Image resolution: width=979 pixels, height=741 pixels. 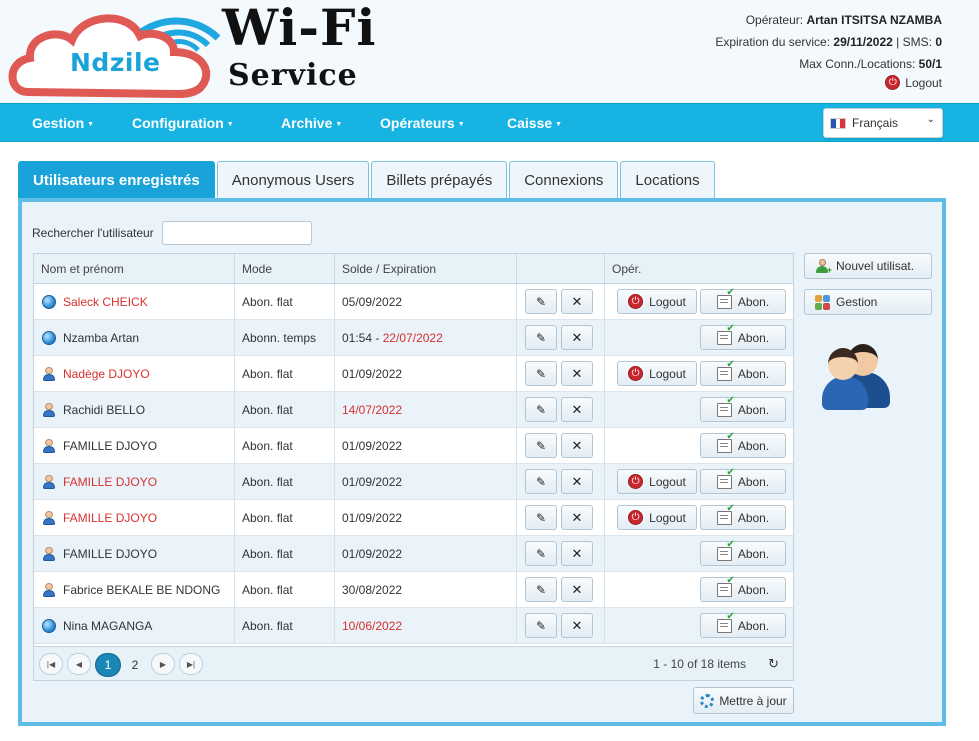 I want to click on refresh-icon: ↻, so click(x=773, y=664).